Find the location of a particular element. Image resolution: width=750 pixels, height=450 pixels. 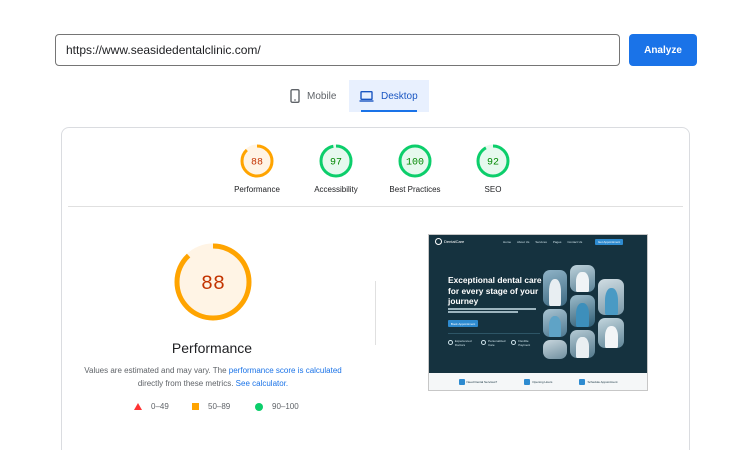

seo-score: 92 is located at coordinates (493, 163).